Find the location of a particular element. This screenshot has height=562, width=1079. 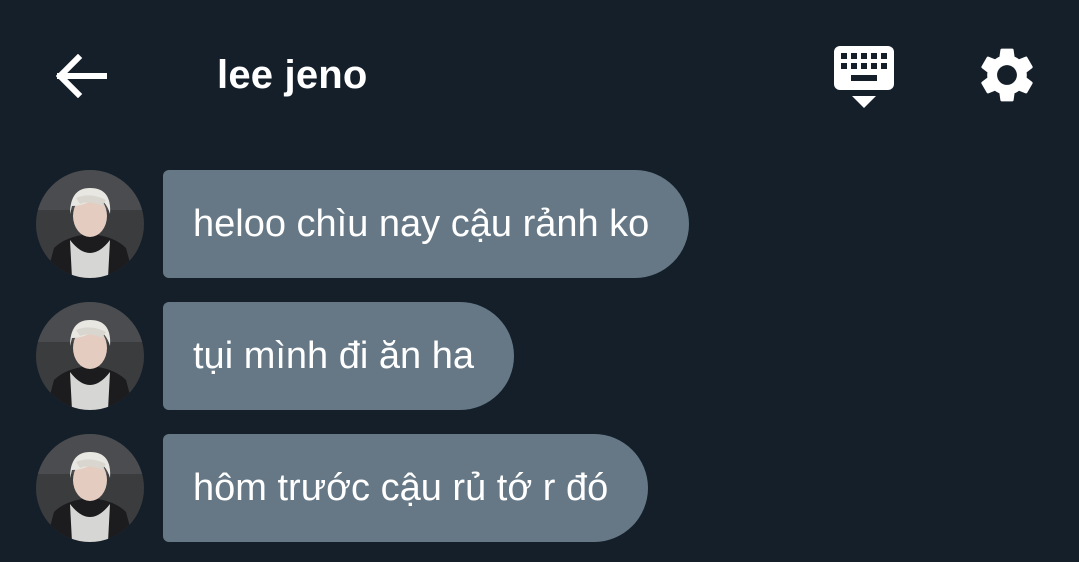

message-text: hôm trước cậu rủ tớ r đó is located at coordinates (401, 488).